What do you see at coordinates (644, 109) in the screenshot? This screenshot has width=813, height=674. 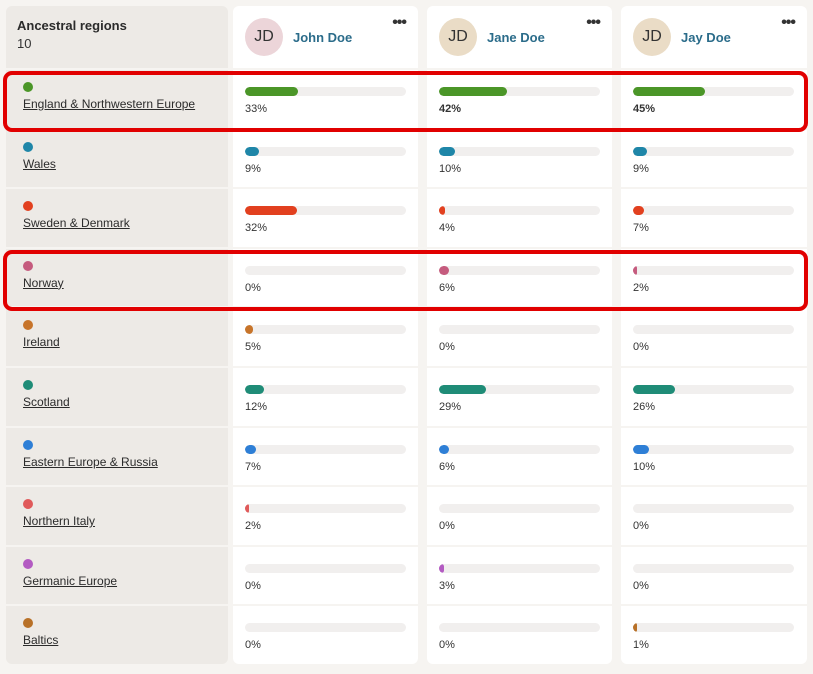 I see `percentage-value: 45%` at bounding box center [644, 109].